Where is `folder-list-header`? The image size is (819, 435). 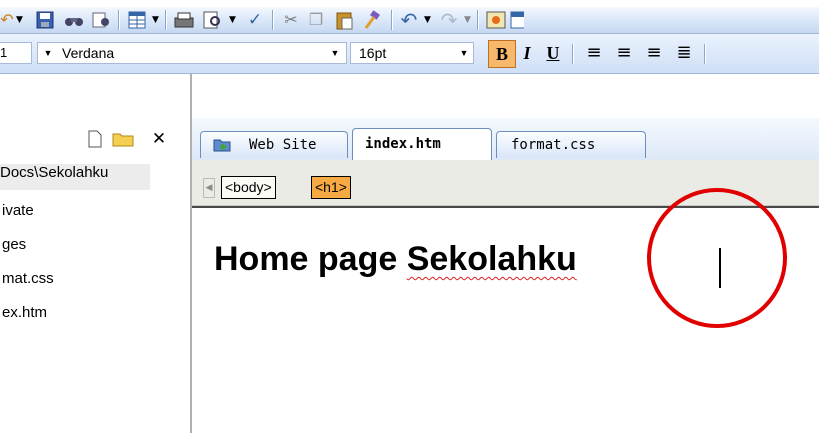
folder-list-header is located at coordinates (95, 94).